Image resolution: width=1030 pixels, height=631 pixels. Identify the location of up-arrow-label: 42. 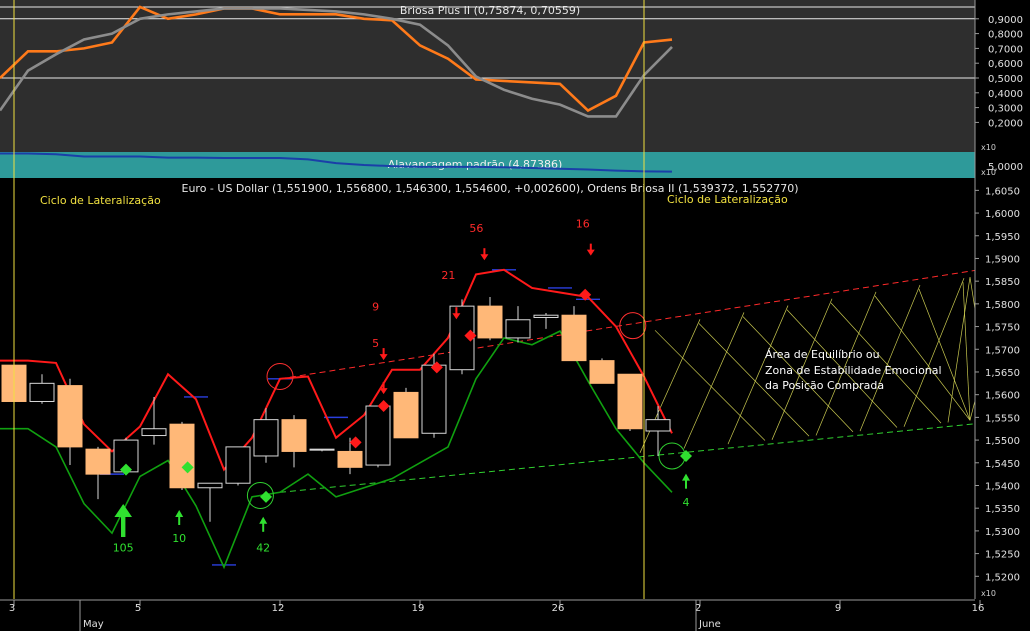
(263, 547).